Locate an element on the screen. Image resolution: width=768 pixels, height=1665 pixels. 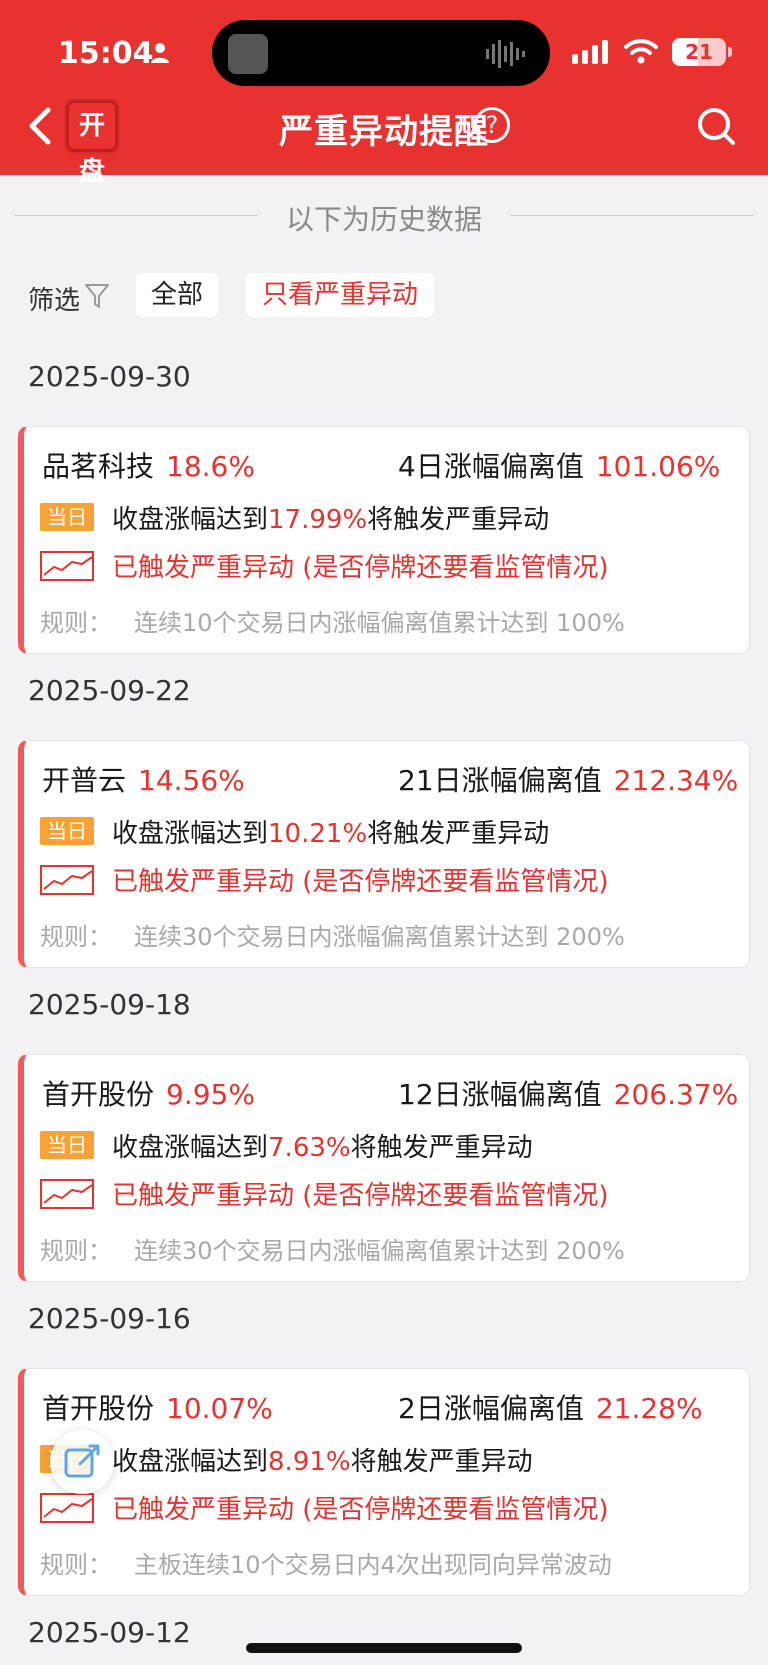
rule-text: 连续10个交易日内涨幅偏离值累计达到 100% is located at coordinates (379, 623).